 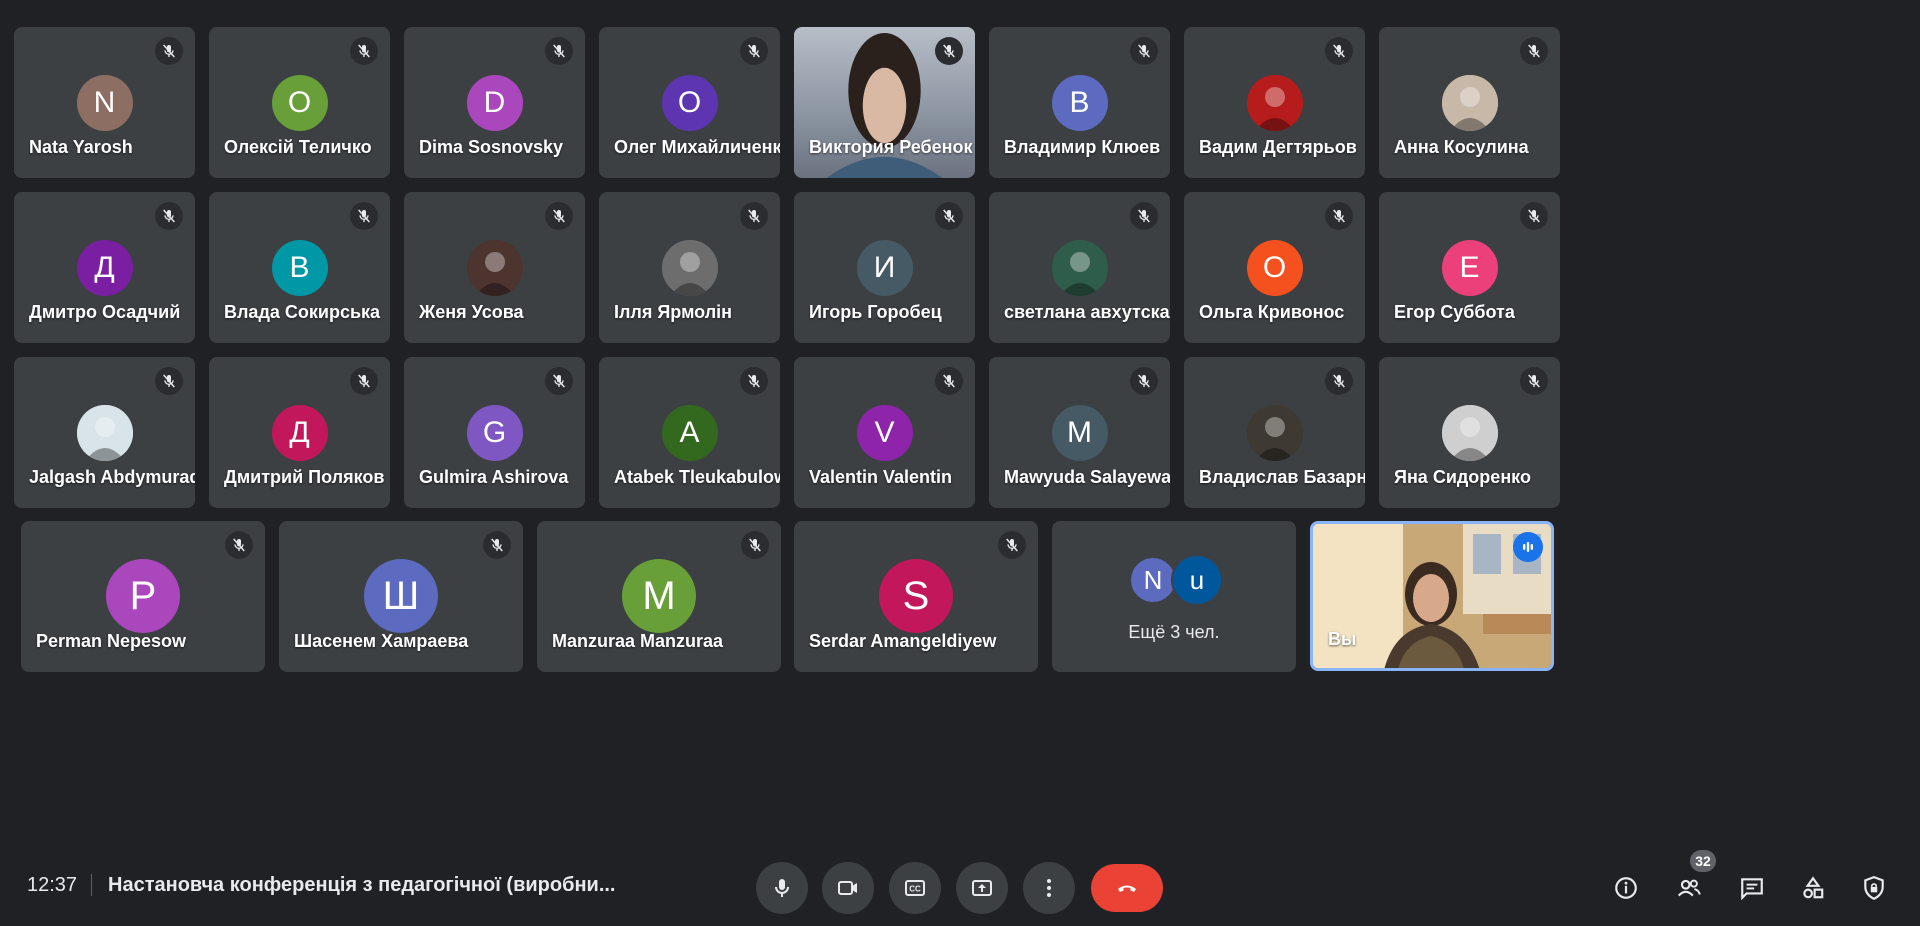 I want to click on participant-tile: В Владимир Клюев, so click(x=1079, y=102).